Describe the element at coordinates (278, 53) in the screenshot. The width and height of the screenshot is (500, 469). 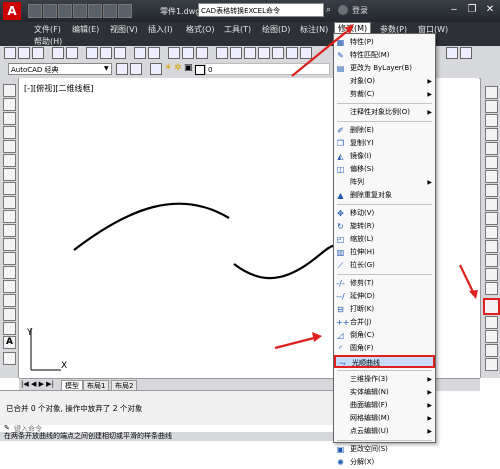
I see `markup-icon` at that location.